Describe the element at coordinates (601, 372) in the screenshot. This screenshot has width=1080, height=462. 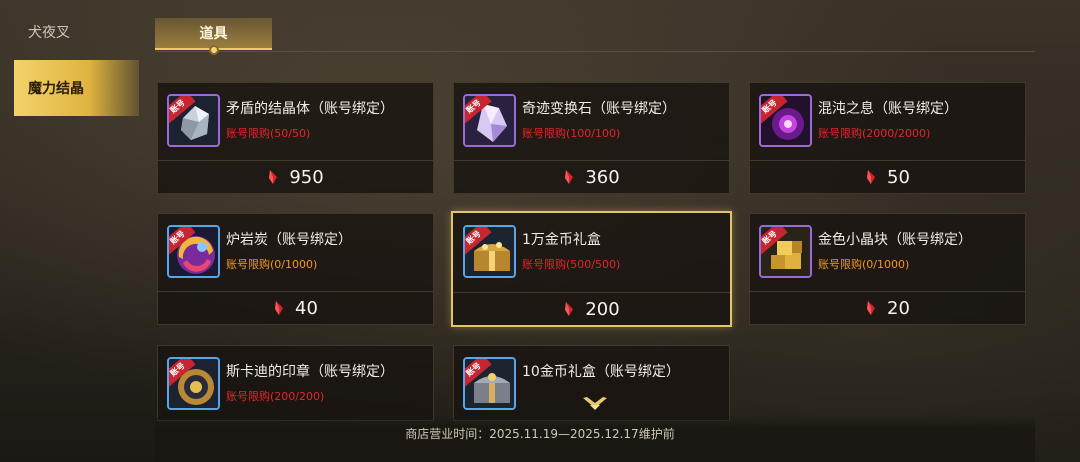
I see `item-name: 10金币礼盒（账号绑定）` at that location.